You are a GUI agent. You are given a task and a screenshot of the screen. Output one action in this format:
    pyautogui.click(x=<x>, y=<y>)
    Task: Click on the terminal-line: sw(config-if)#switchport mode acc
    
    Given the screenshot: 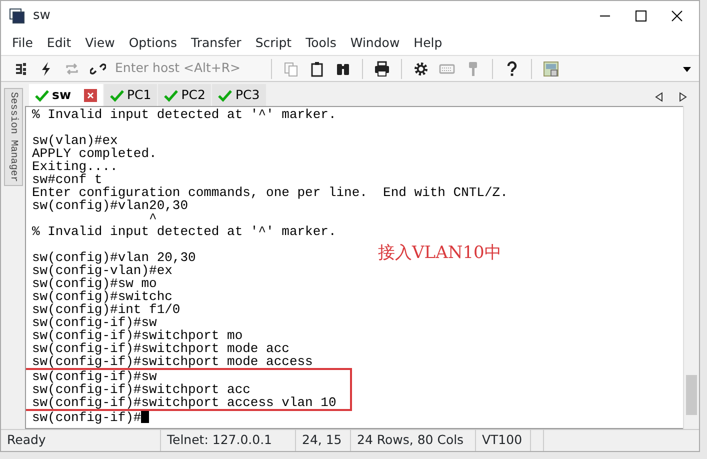 What is the action you would take?
    pyautogui.click(x=161, y=348)
    